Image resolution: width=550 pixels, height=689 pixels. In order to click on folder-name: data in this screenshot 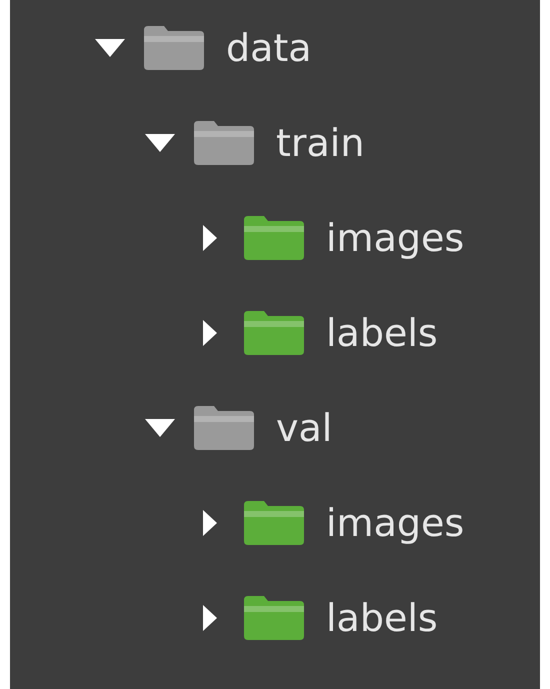, I will do `click(269, 48)`.